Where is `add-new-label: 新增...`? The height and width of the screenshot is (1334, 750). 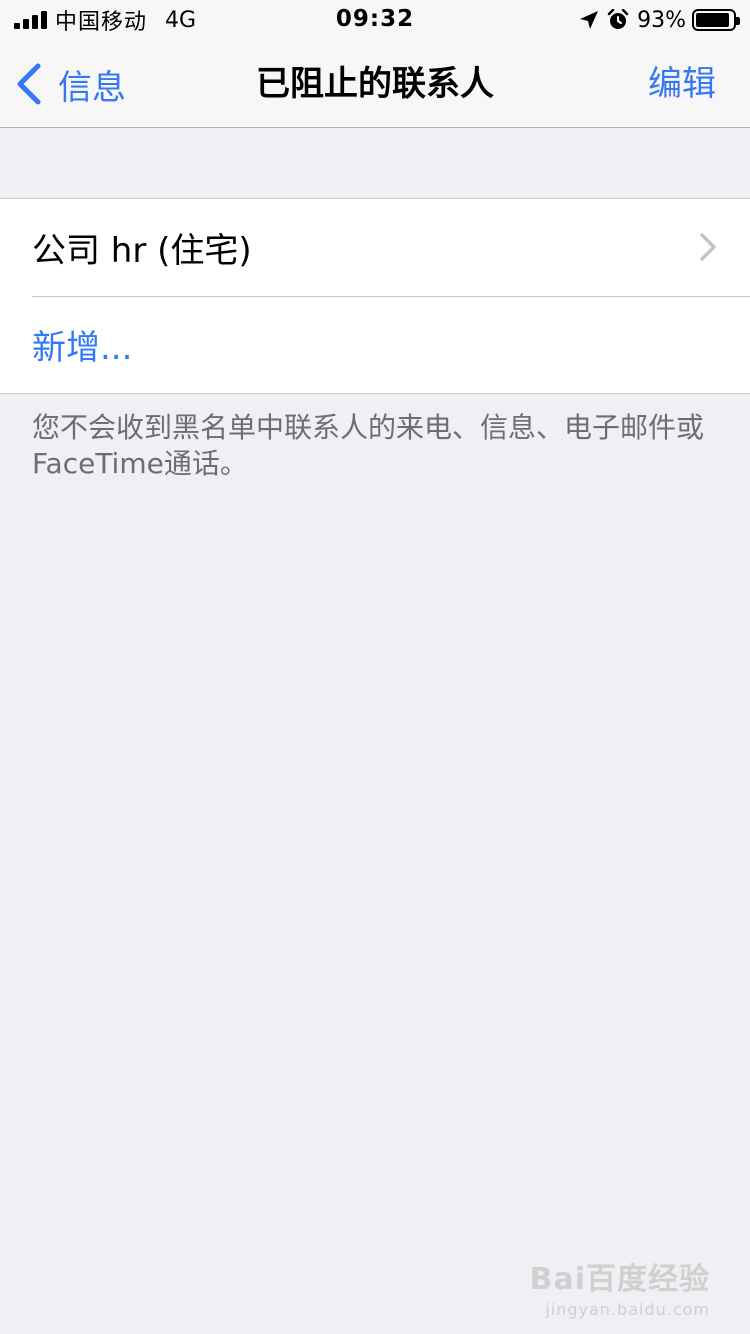 add-new-label: 新增... is located at coordinates (82, 348).